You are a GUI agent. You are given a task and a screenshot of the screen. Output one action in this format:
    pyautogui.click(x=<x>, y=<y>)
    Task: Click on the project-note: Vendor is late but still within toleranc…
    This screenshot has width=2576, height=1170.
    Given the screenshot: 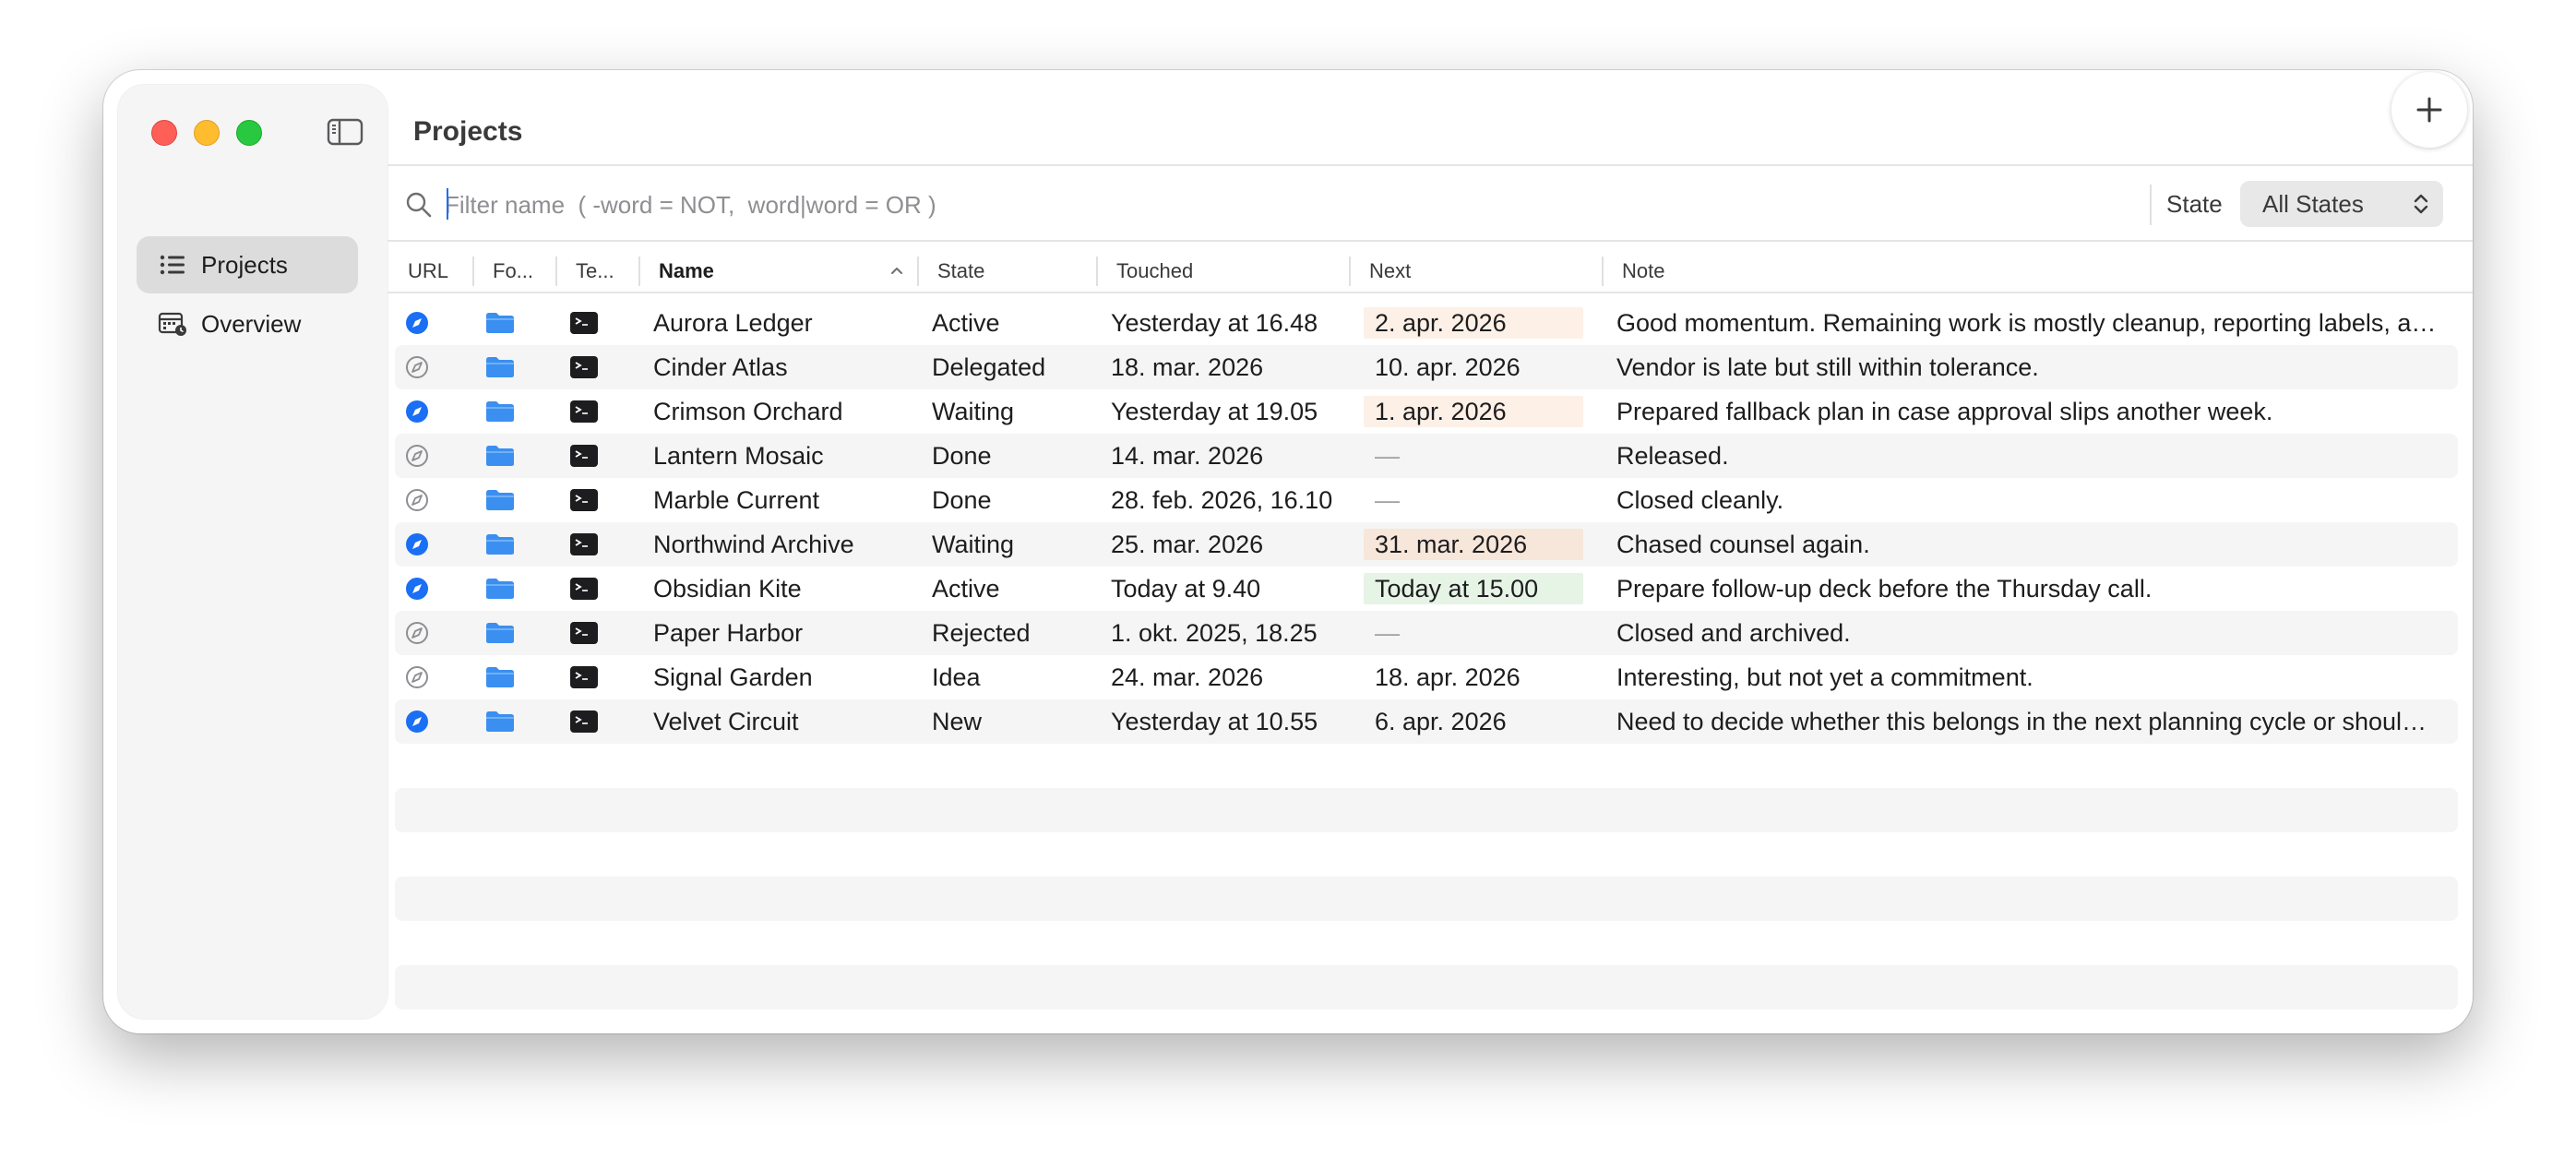 What is the action you would take?
    pyautogui.click(x=1828, y=367)
    